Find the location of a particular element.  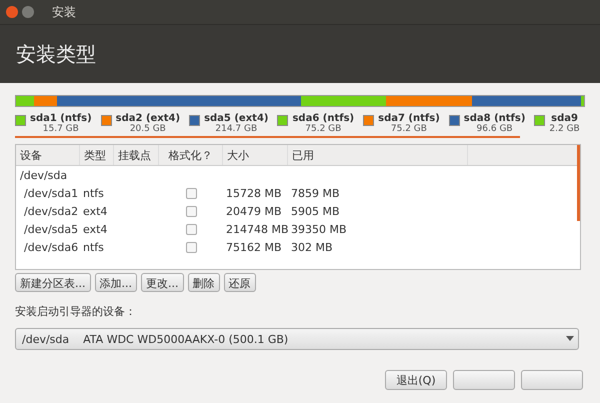

table-button: 还原 is located at coordinates (240, 282).